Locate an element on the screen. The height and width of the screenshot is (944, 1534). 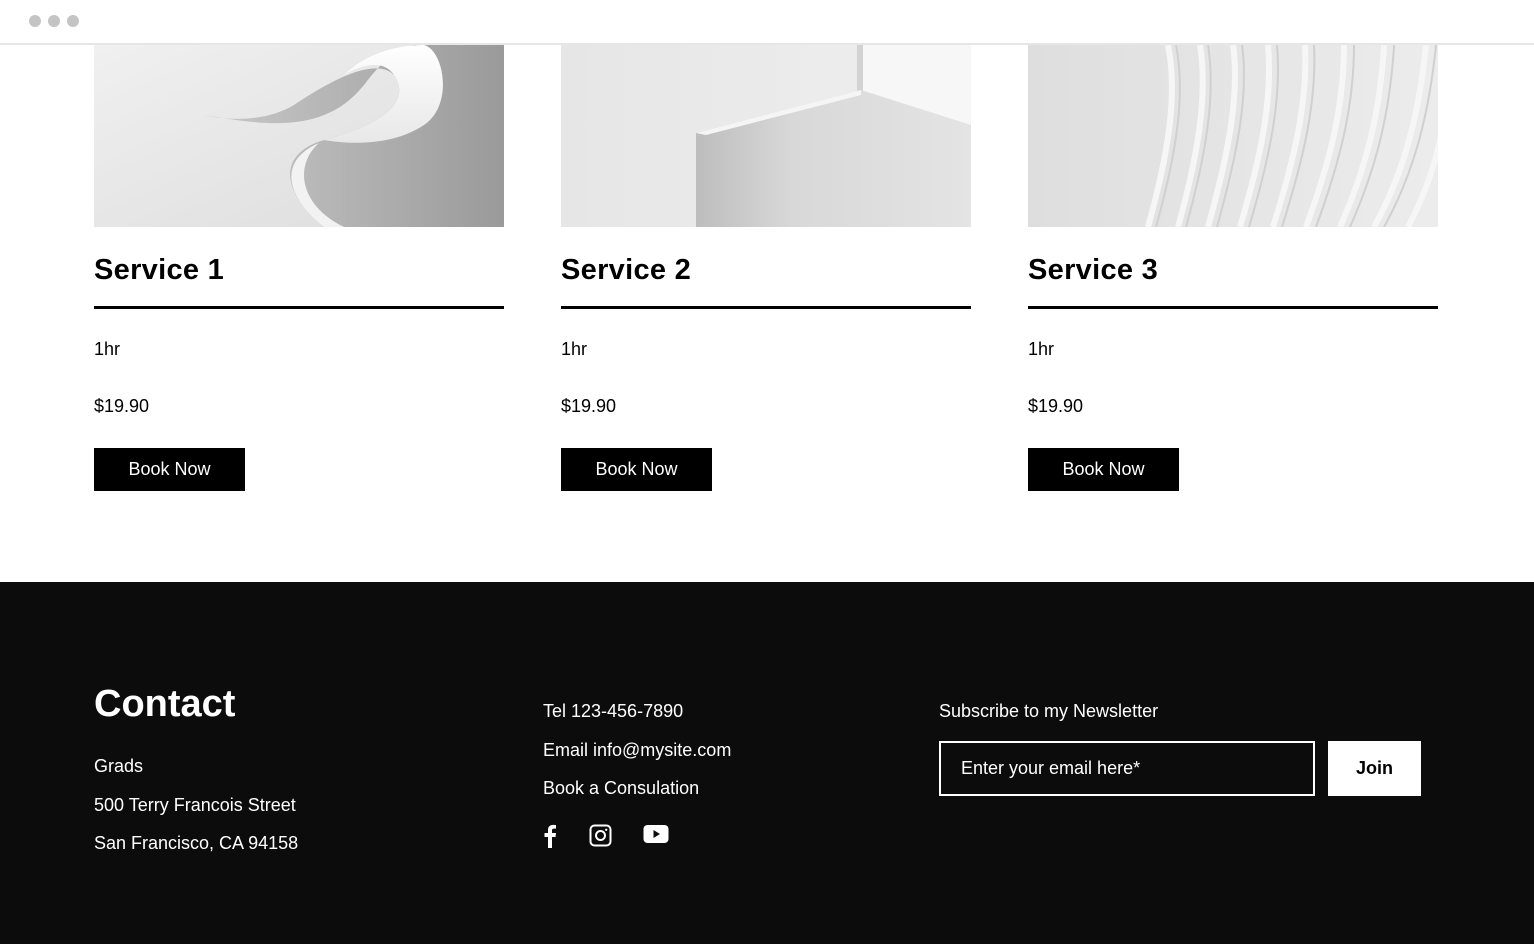
phone-text: Tel 123-456-7890 is located at coordinates (613, 711).